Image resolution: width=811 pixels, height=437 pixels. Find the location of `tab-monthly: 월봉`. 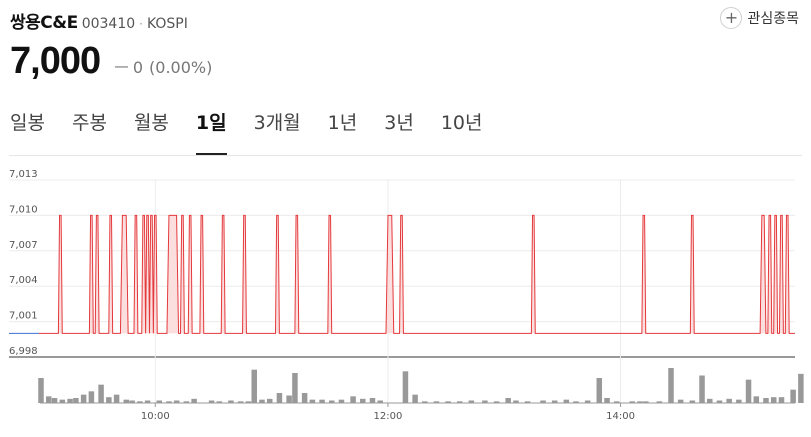

tab-monthly: 월봉 is located at coordinates (151, 121).